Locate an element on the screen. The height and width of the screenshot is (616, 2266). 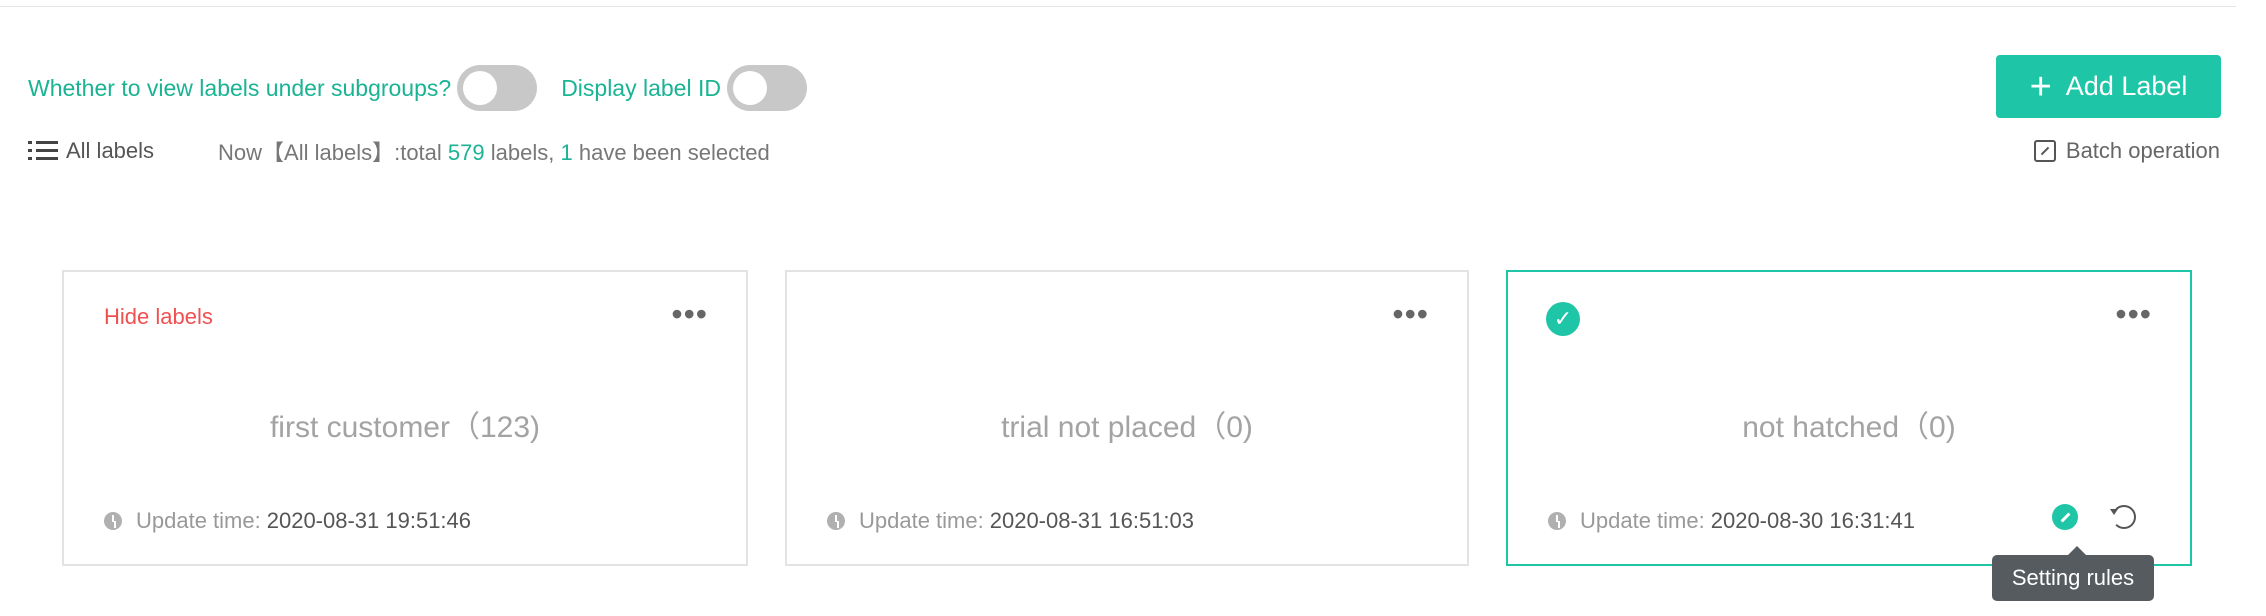
batch-edit-icon is located at coordinates (2044, 151).